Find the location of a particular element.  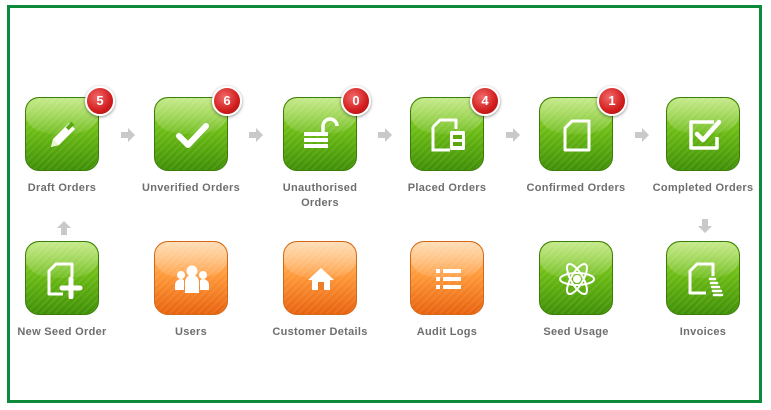

home-icon is located at coordinates (321, 279).